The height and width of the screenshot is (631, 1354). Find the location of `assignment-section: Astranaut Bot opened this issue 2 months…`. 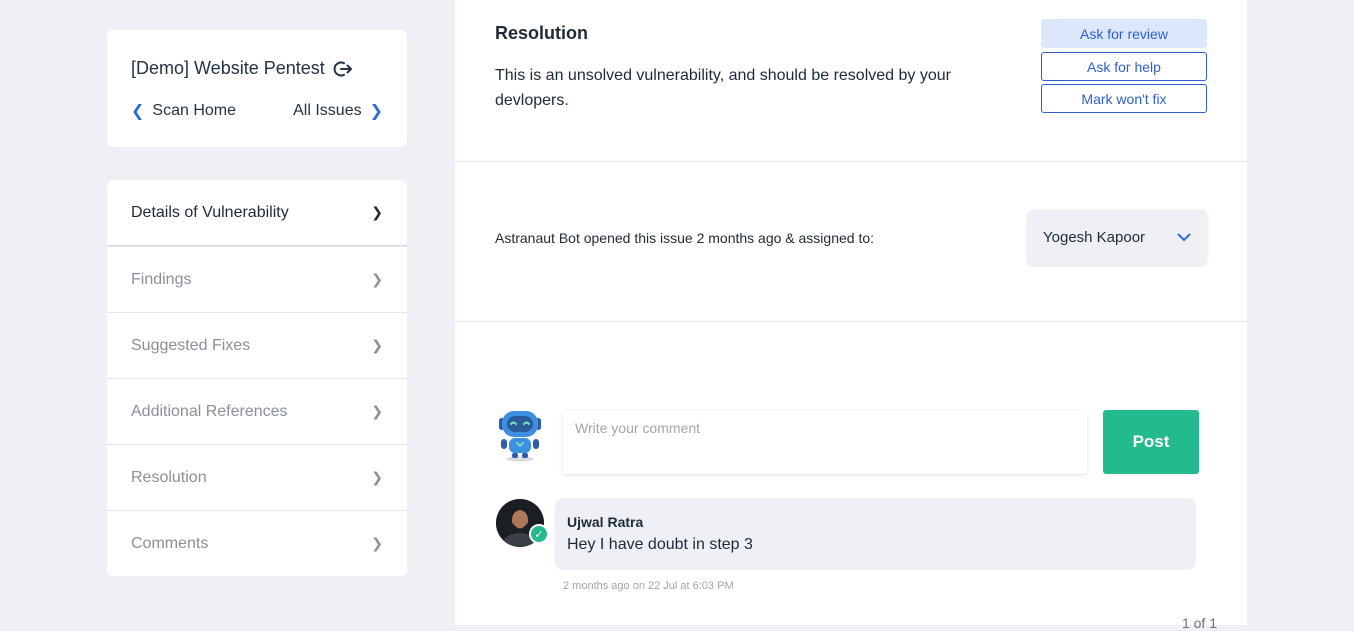

assignment-section: Astranaut Bot opened this issue 2 months… is located at coordinates (851, 242).